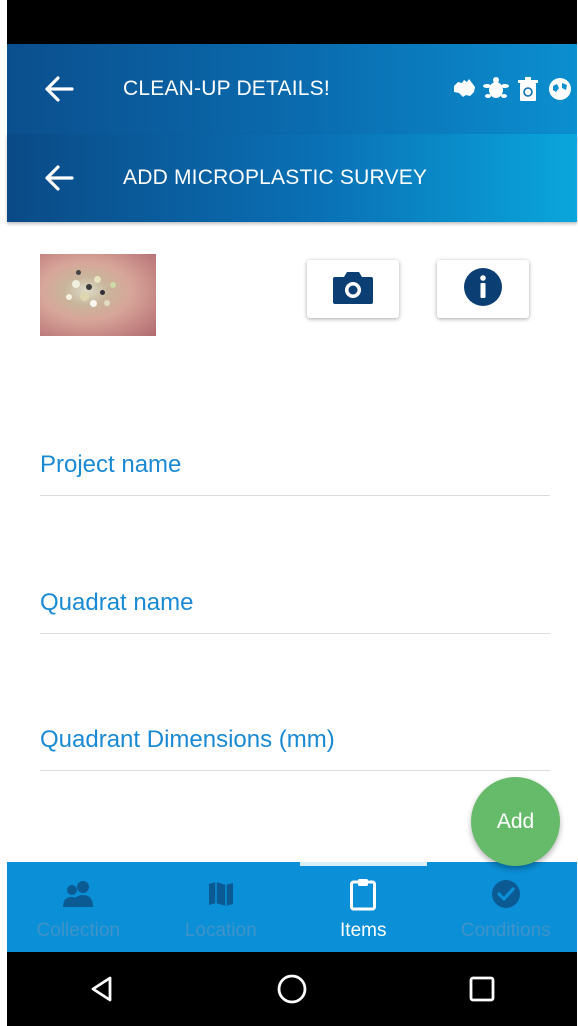  Describe the element at coordinates (560, 89) in the screenshot. I see `globe-logo-icon` at that location.